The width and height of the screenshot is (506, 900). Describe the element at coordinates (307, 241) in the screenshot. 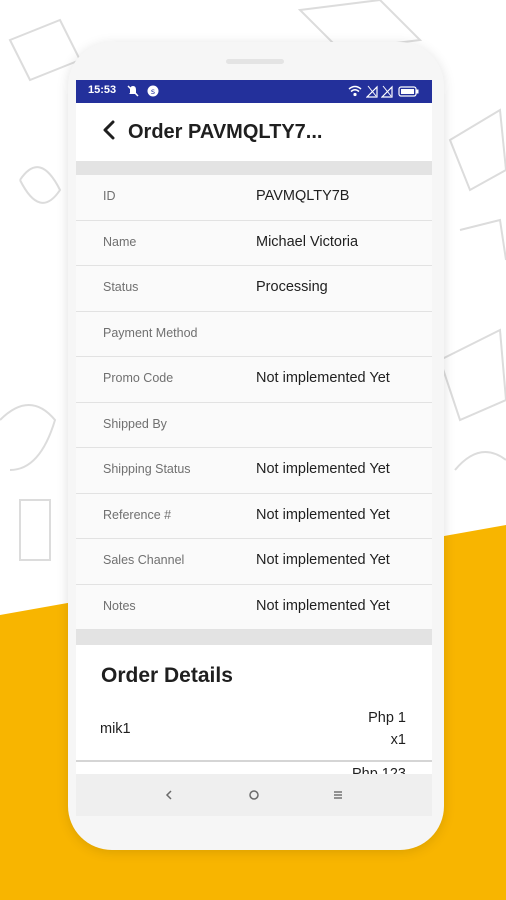

I see `info-value: Michael Victoria` at that location.